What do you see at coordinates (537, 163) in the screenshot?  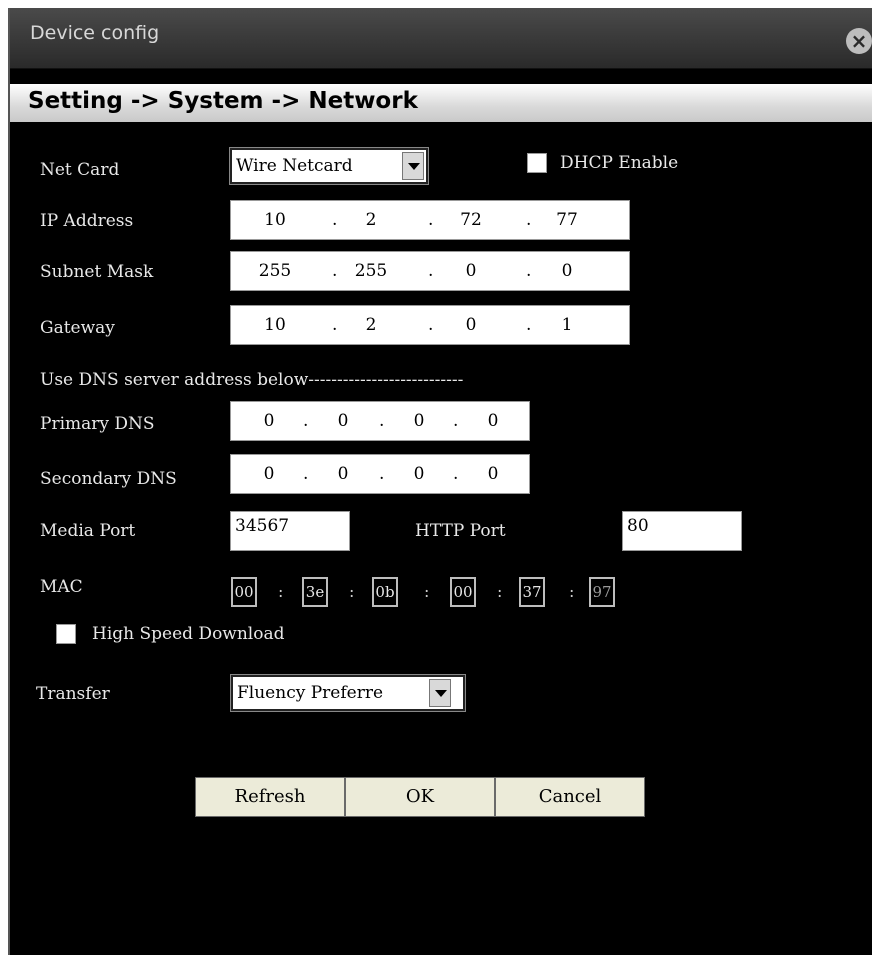 I see `dhcp-checkbox` at bounding box center [537, 163].